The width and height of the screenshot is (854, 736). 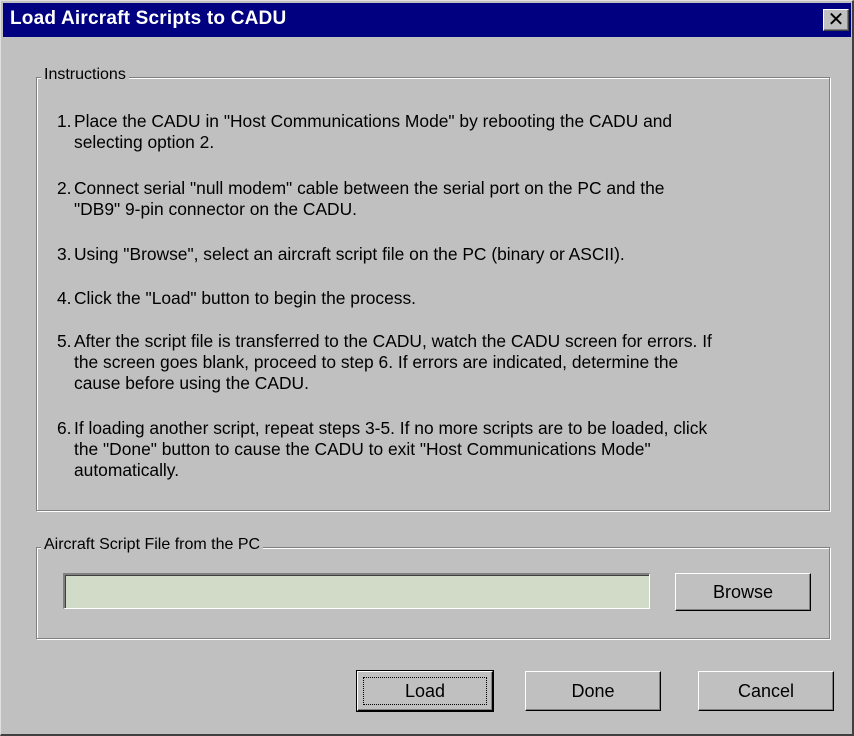 What do you see at coordinates (743, 592) in the screenshot?
I see `browse-button: Browse` at bounding box center [743, 592].